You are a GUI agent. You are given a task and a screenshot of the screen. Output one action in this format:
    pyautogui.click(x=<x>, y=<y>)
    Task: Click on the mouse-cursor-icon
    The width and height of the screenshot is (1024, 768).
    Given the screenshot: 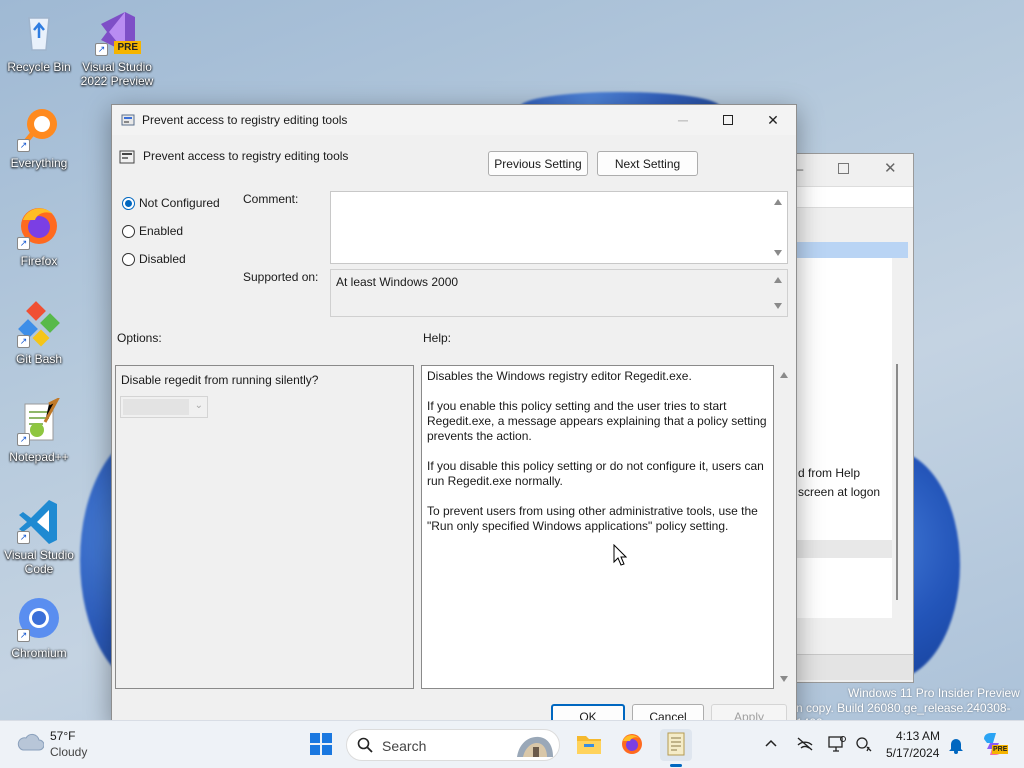 What is the action you would take?
    pyautogui.click(x=620, y=556)
    